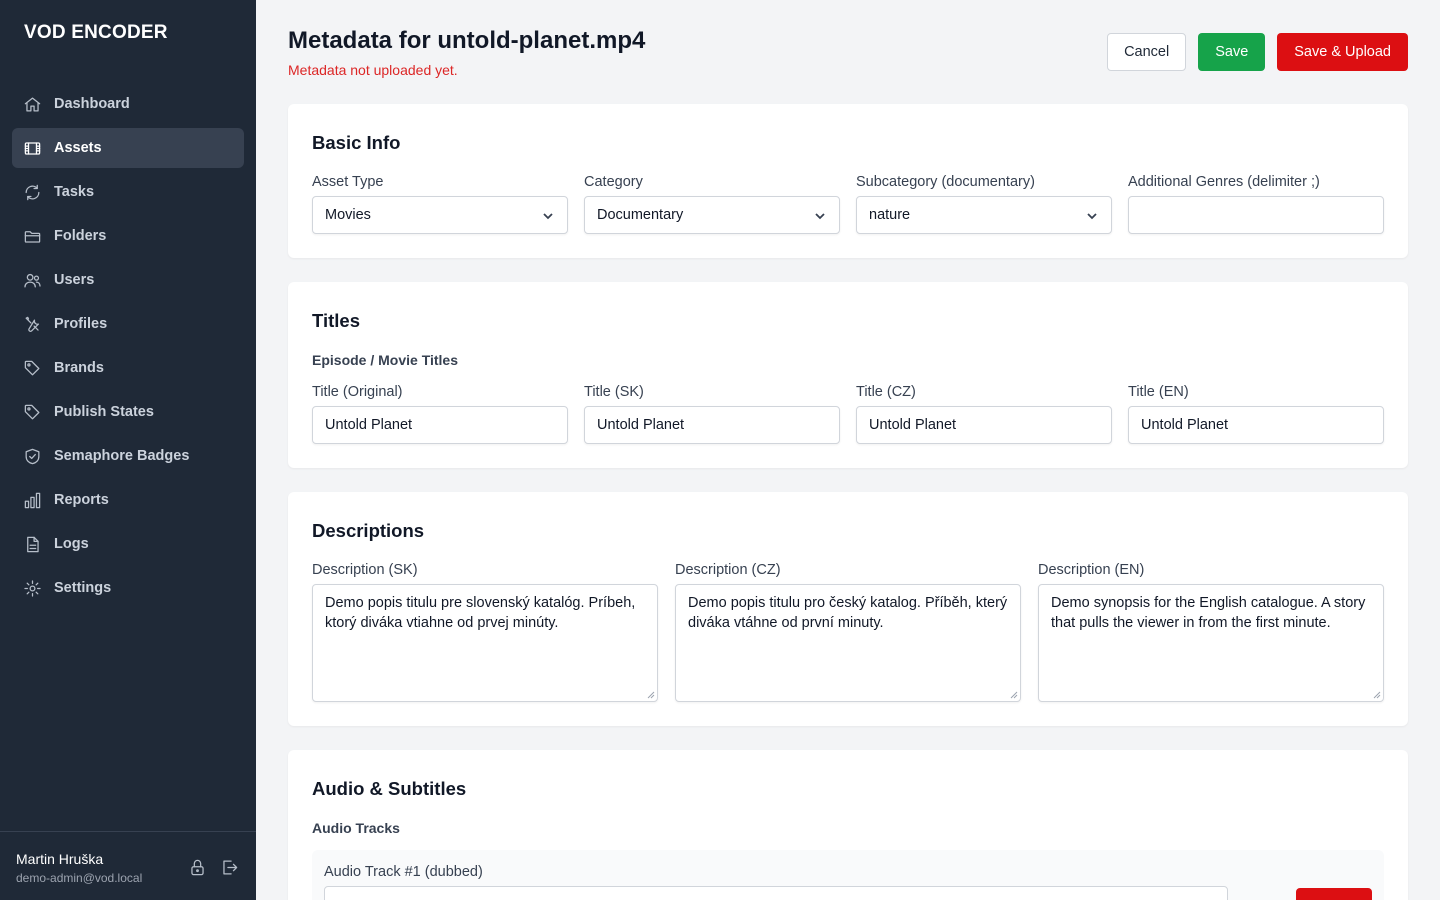 The width and height of the screenshot is (1440, 900). I want to click on tools-icon, so click(32, 324).